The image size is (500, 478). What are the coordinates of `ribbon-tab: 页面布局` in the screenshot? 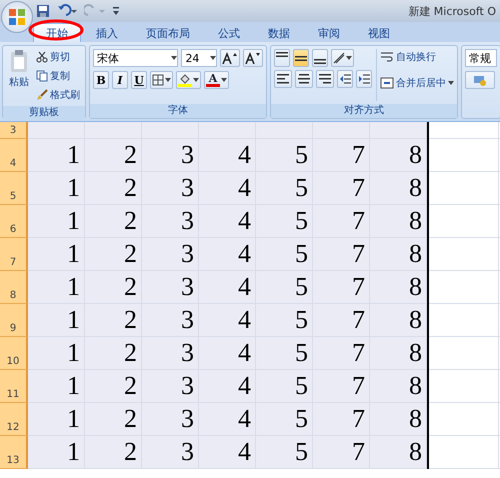 It's located at (168, 32).